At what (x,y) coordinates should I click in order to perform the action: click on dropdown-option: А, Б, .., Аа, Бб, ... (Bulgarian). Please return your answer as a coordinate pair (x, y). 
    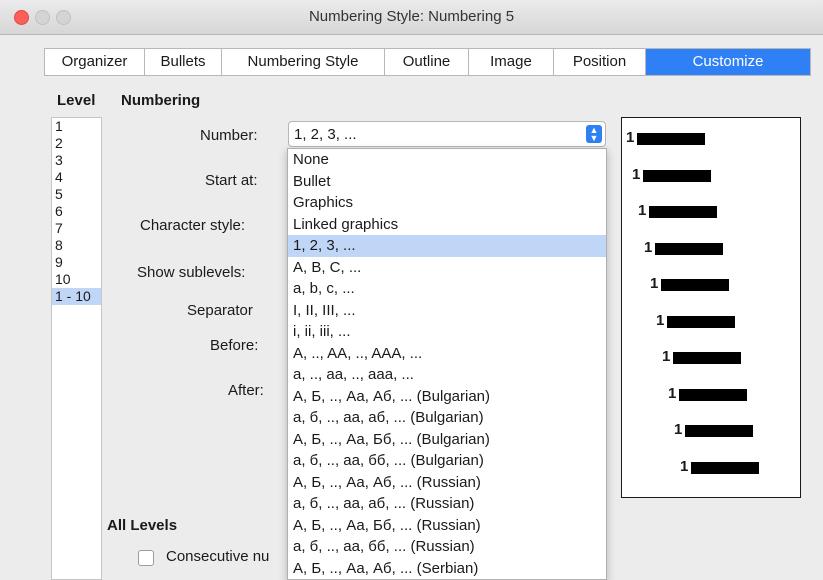
    Looking at the image, I should click on (447, 440).